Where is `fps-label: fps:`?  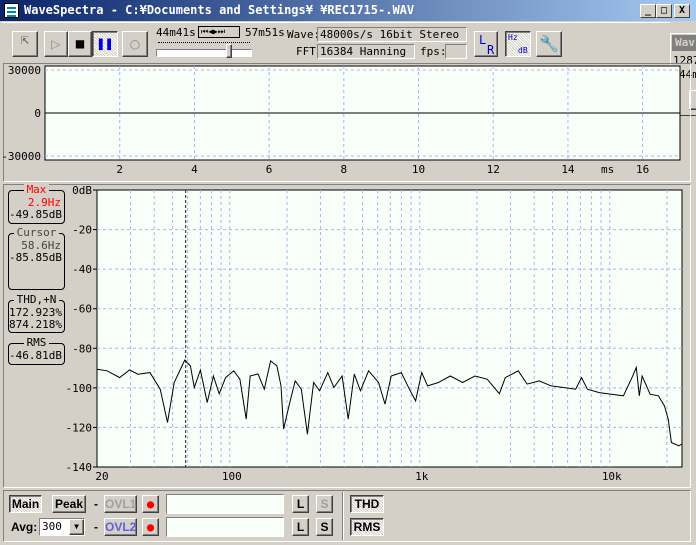 fps-label: fps: is located at coordinates (433, 51).